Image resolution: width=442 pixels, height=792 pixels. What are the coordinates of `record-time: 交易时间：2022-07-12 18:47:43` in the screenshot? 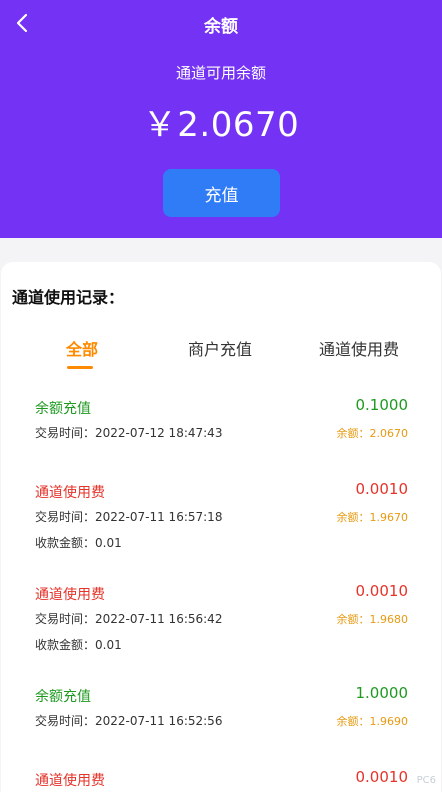 It's located at (129, 433).